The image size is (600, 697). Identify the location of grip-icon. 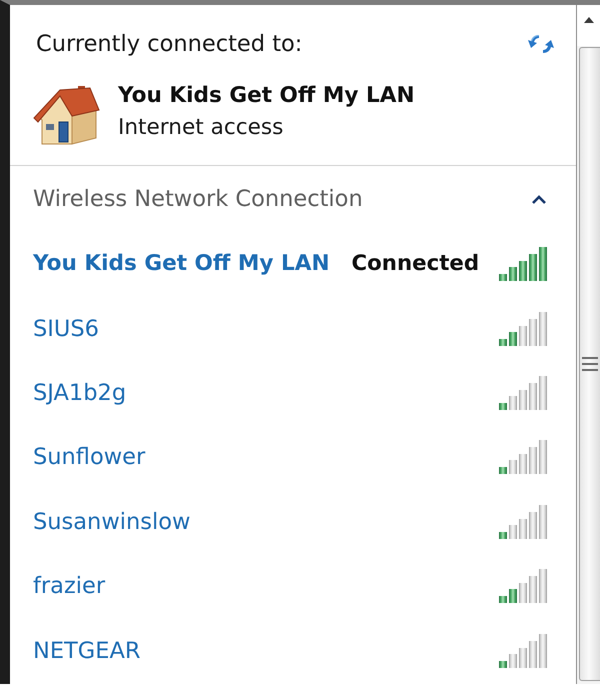
(590, 364).